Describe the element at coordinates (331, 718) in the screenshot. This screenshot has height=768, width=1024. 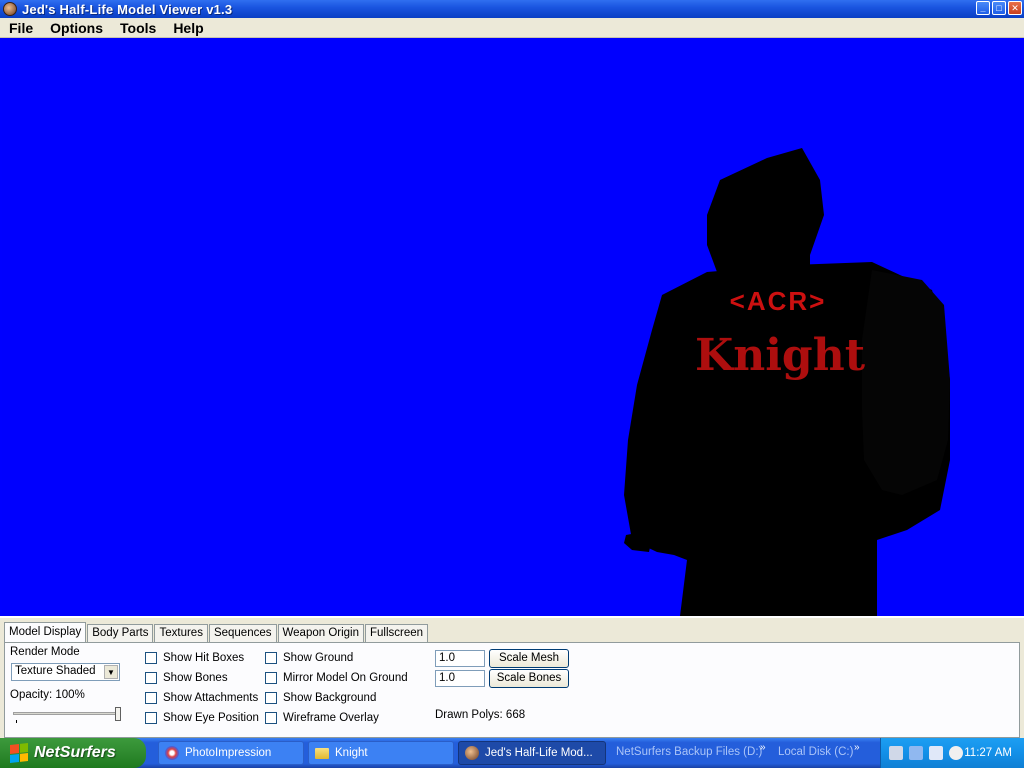
I see `checkbox-label: Wireframe Overlay` at that location.